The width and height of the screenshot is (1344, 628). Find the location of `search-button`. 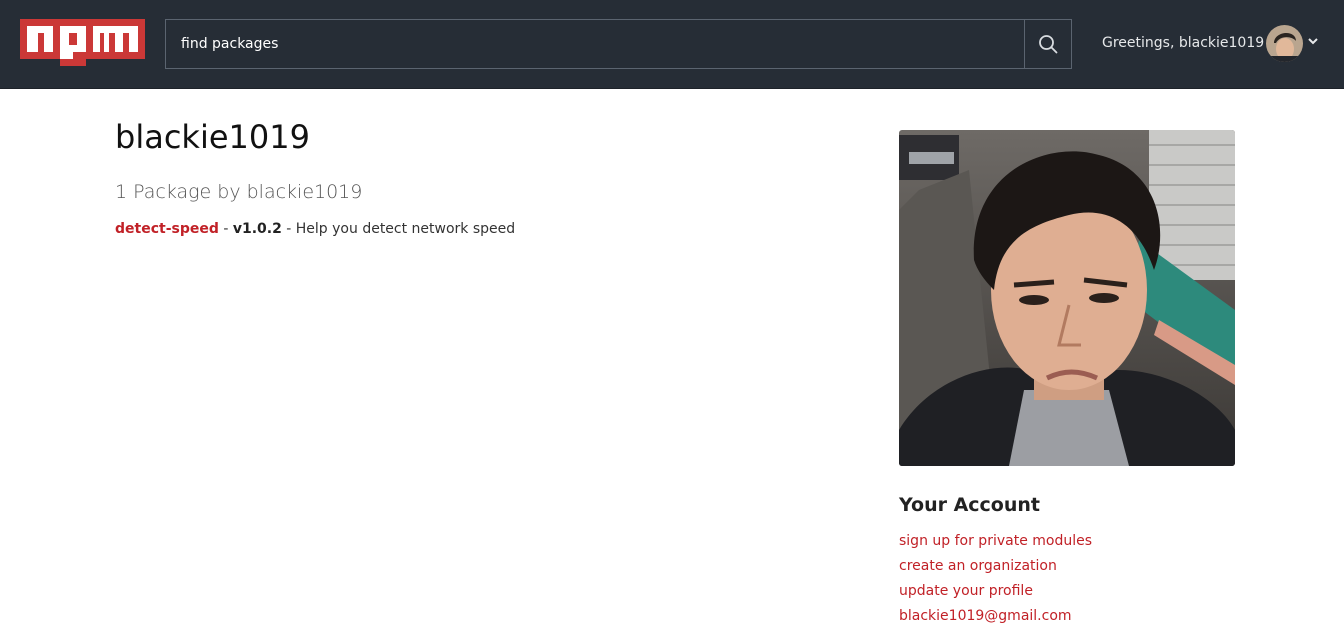

search-button is located at coordinates (1047, 44).